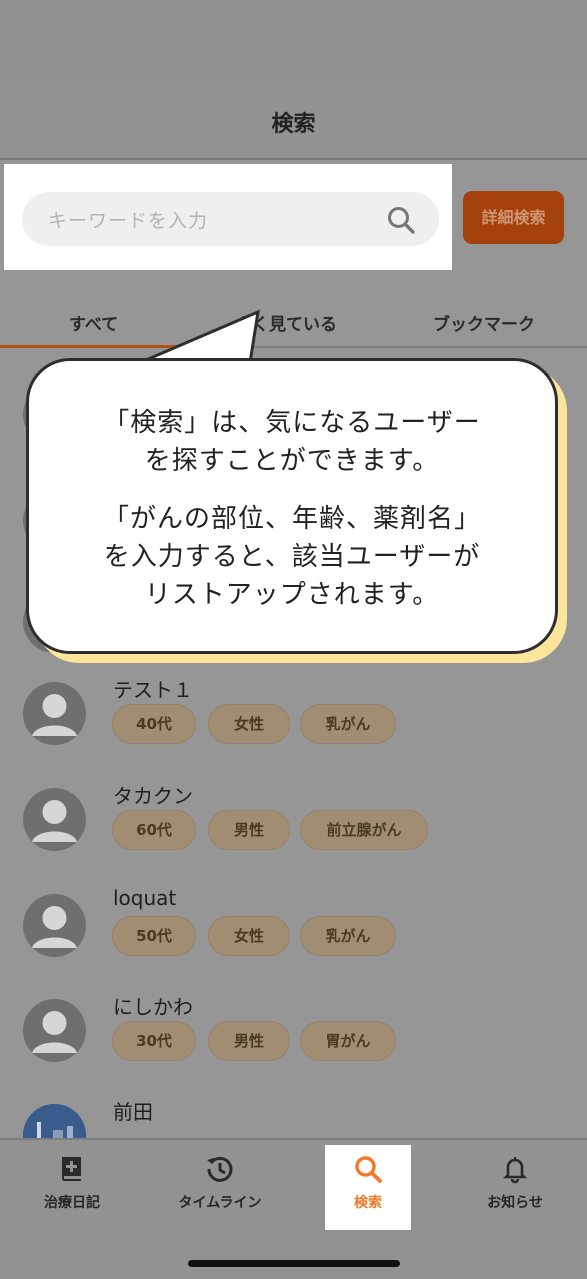 This screenshot has height=1279, width=587. What do you see at coordinates (293, 943) in the screenshot?
I see `user-list-item: loquat 50代 女性 乳がん` at bounding box center [293, 943].